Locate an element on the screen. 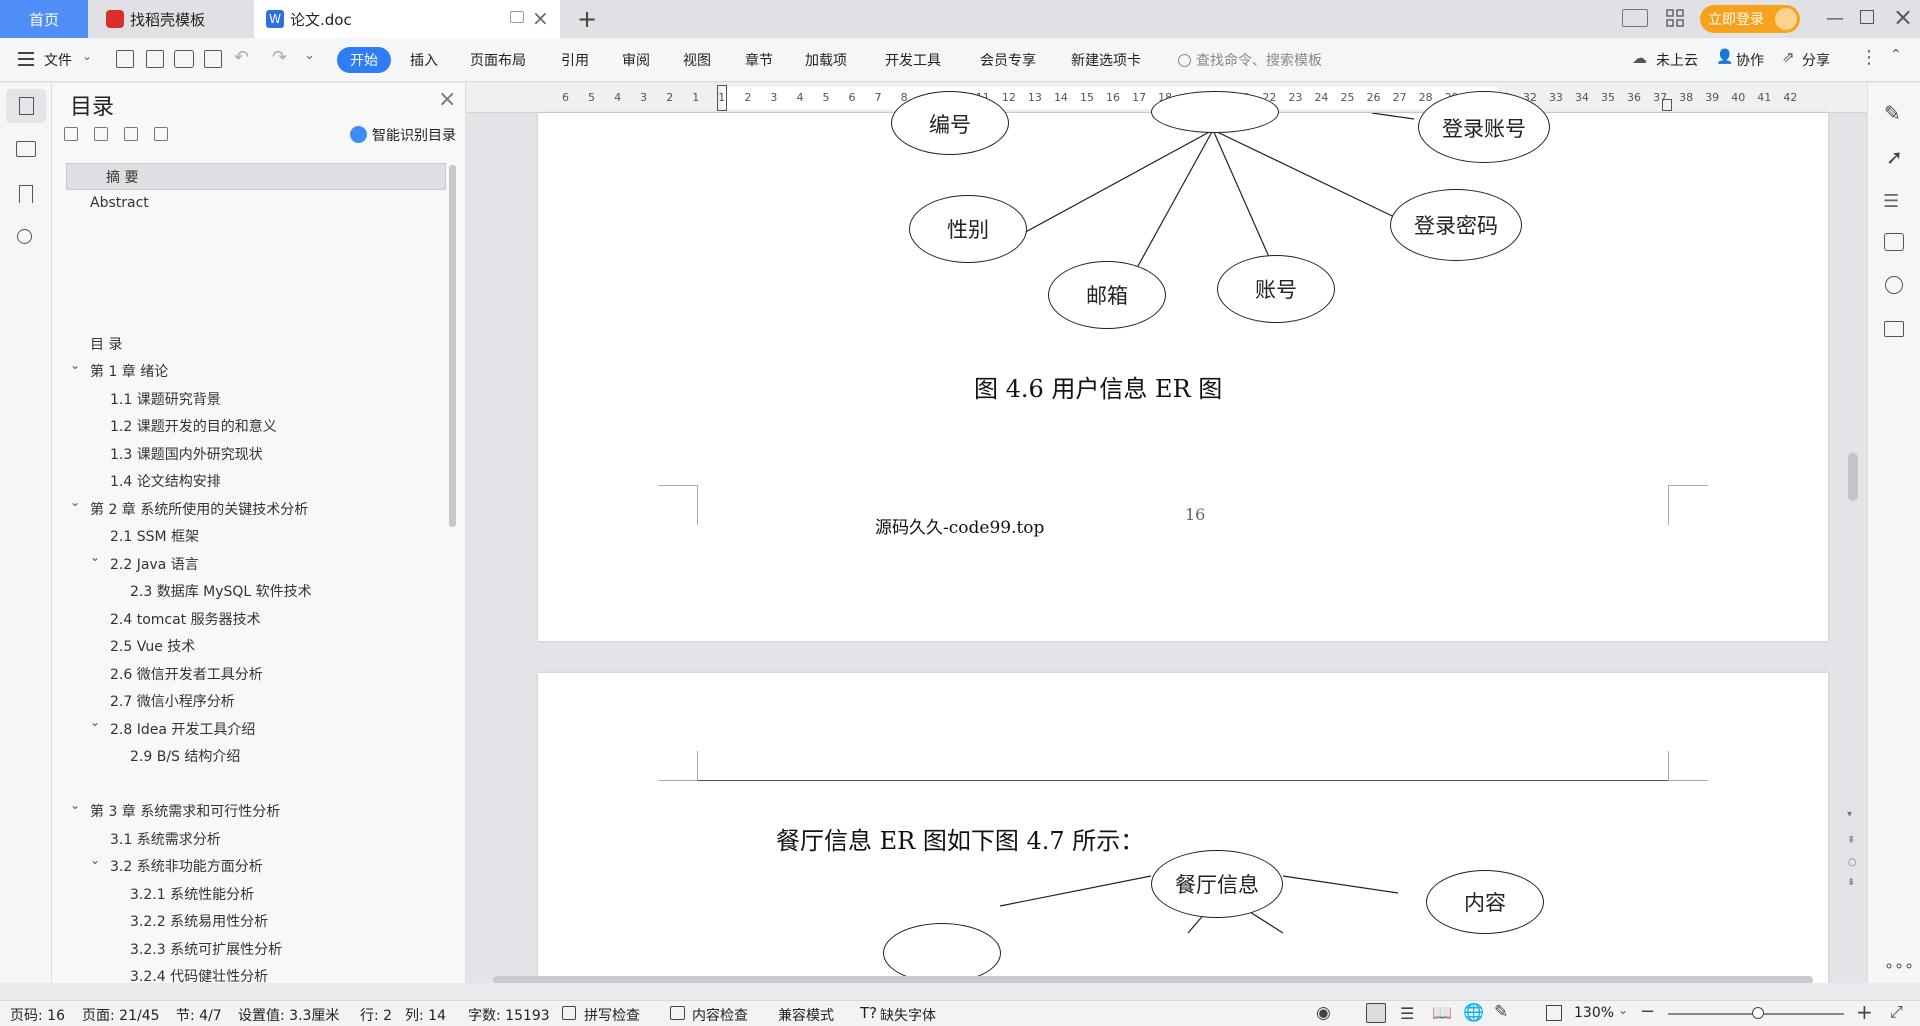  tab-insert: 插入 is located at coordinates (424, 60).